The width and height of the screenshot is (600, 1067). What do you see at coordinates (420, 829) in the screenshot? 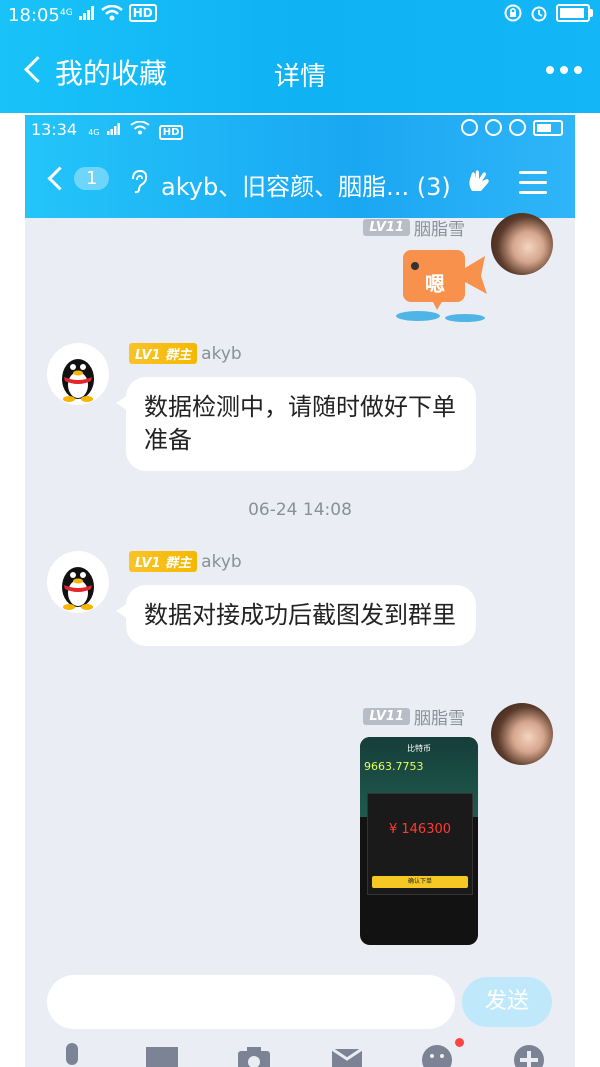
I see `image-amount: ¥ 146300` at bounding box center [420, 829].